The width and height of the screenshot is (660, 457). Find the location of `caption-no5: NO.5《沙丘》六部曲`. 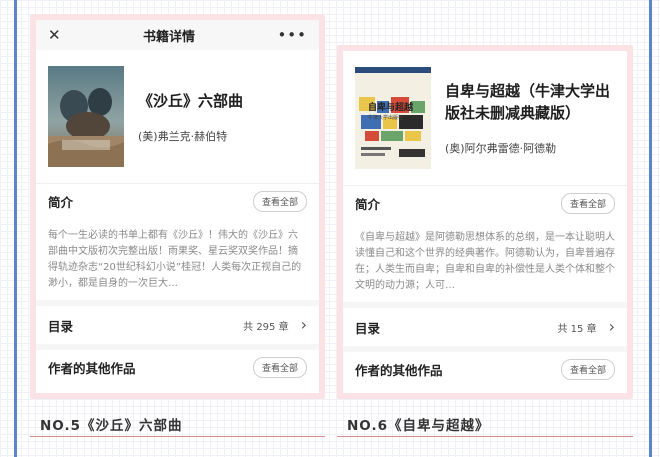

caption-no5: NO.5《沙丘》六部曲 is located at coordinates (111, 426).